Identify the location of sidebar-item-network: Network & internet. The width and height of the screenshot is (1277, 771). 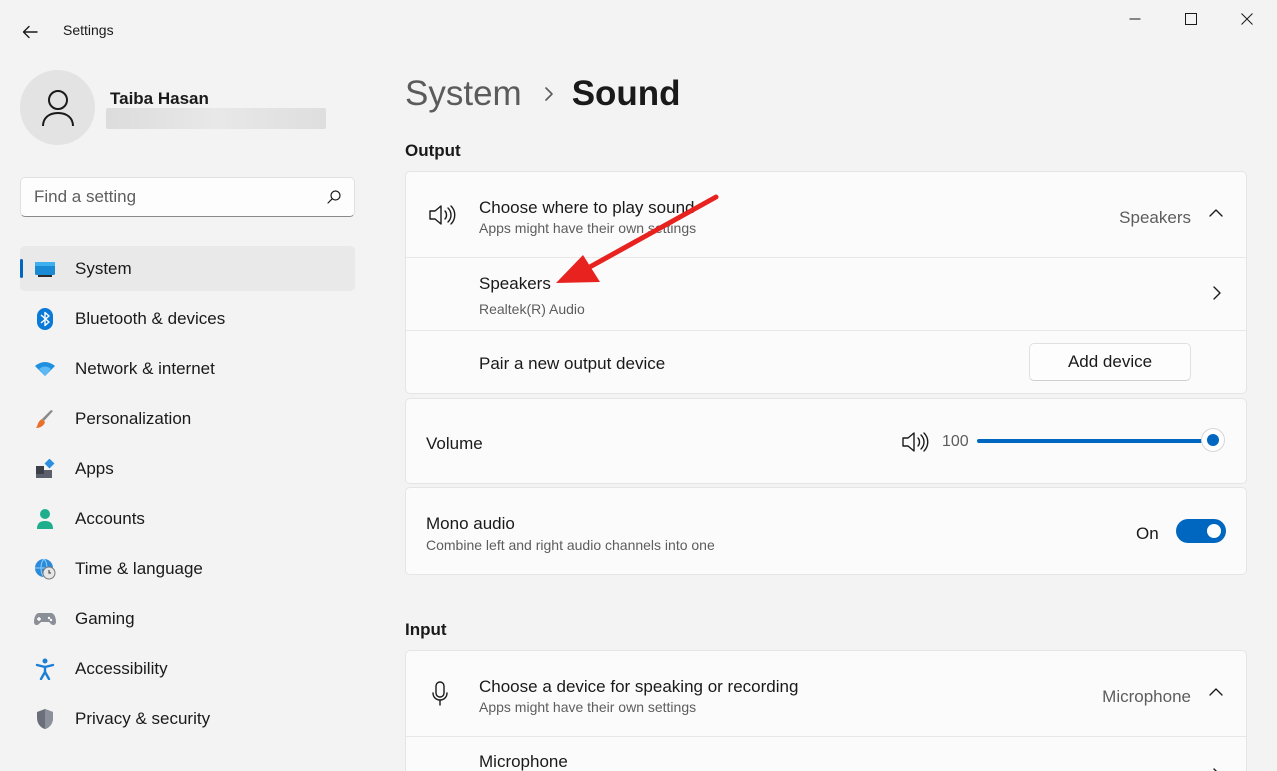
(187, 368).